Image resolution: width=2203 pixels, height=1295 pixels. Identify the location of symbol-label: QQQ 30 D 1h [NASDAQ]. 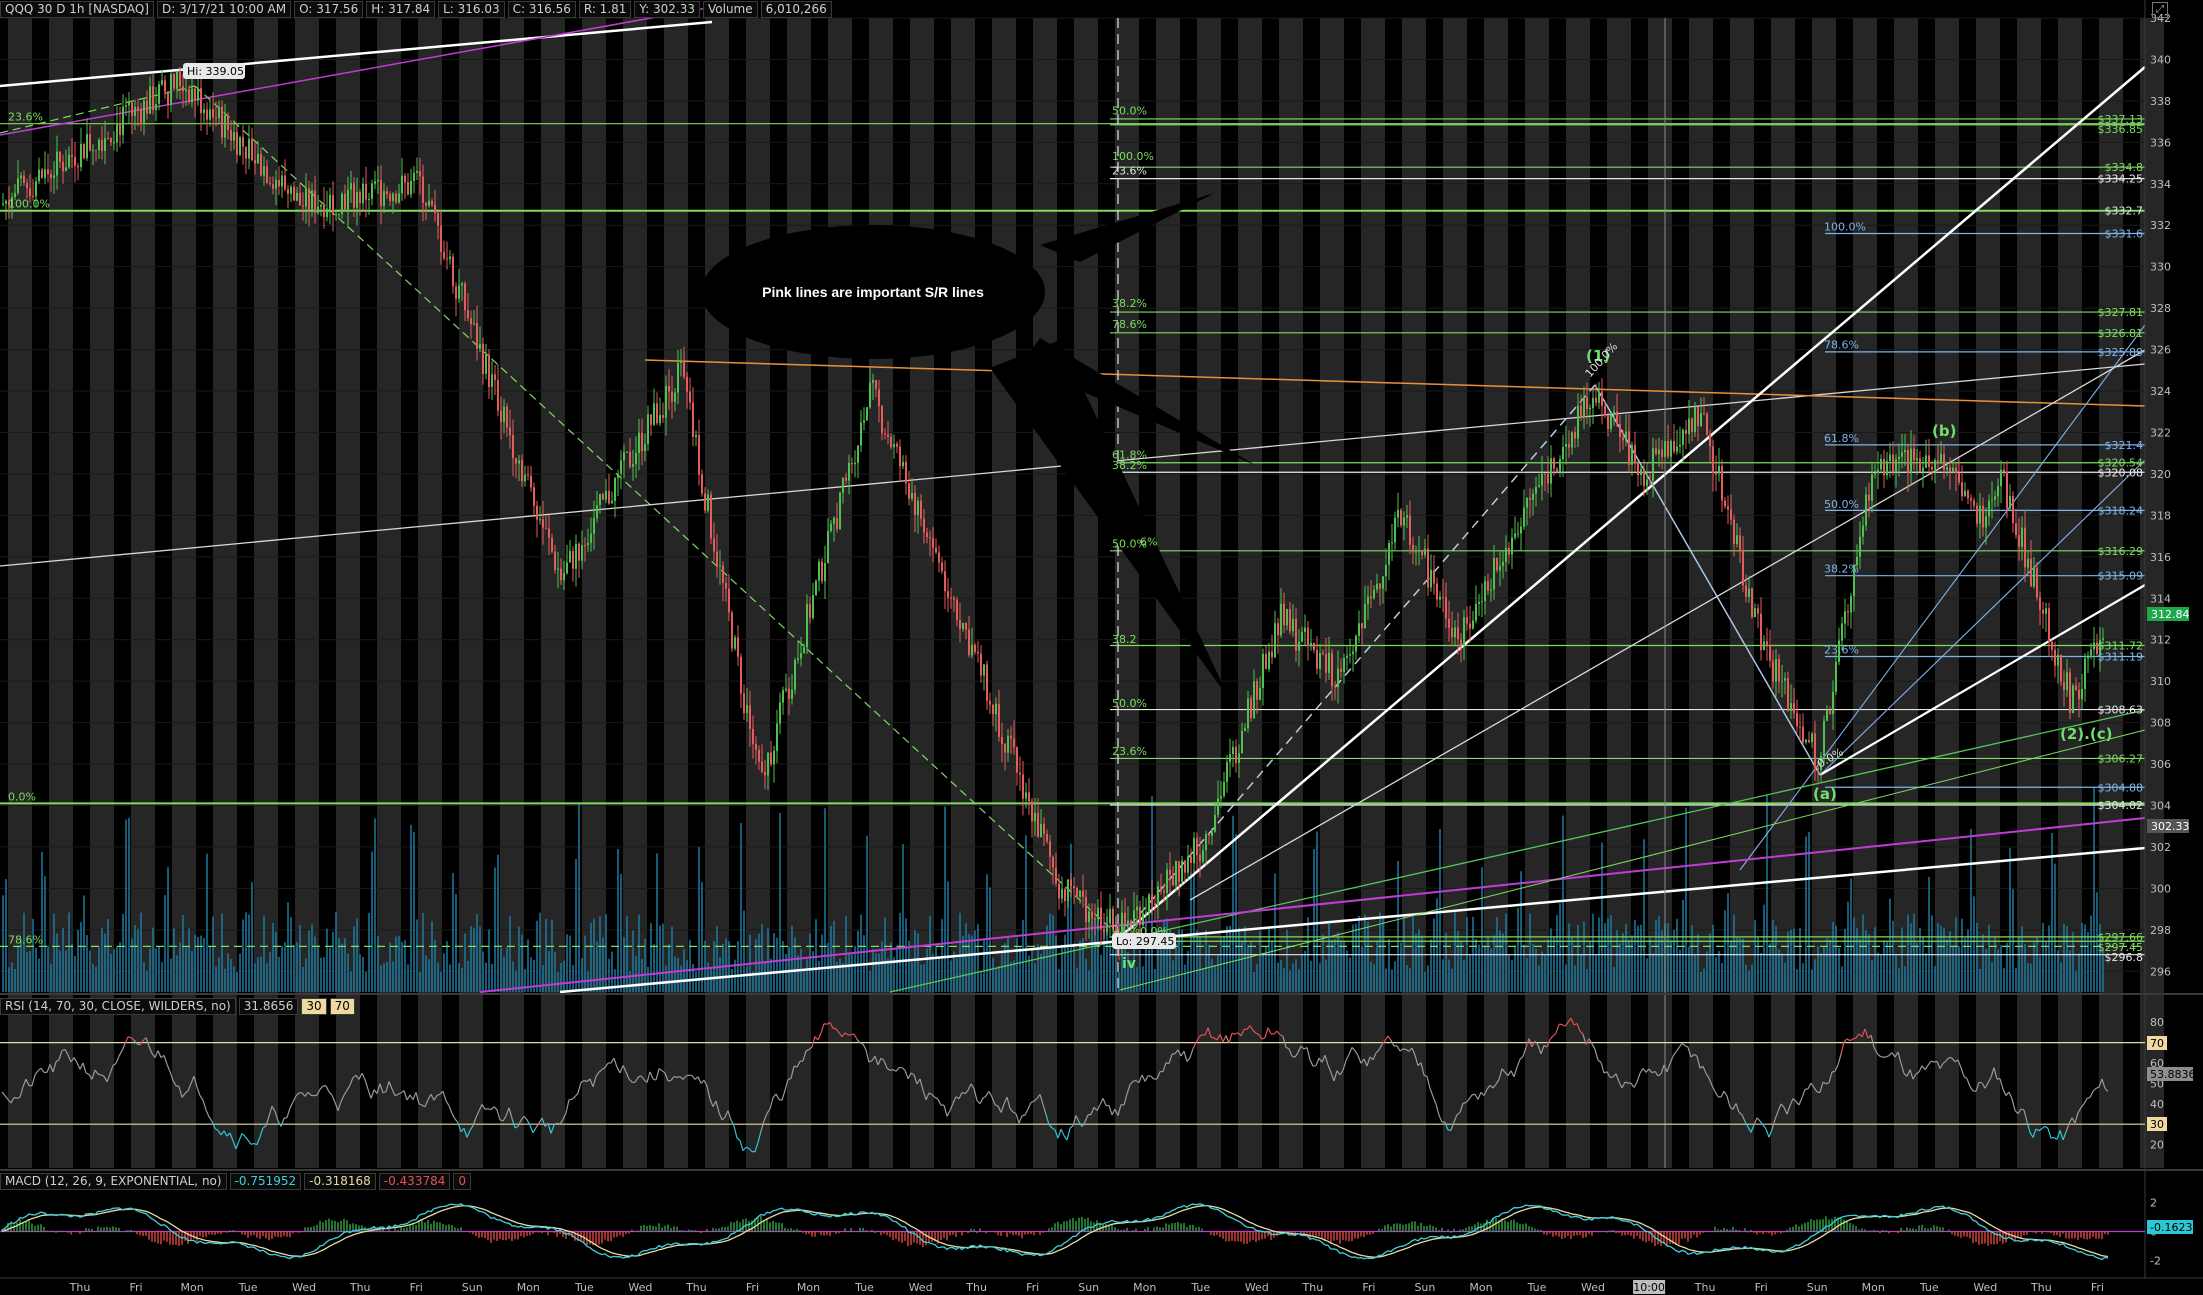
(77, 9).